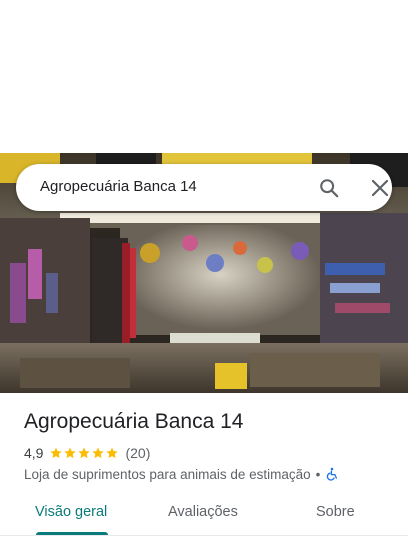 The height and width of the screenshot is (544, 408). Describe the element at coordinates (335, 512) in the screenshot. I see `tab-about: Sobre` at that location.